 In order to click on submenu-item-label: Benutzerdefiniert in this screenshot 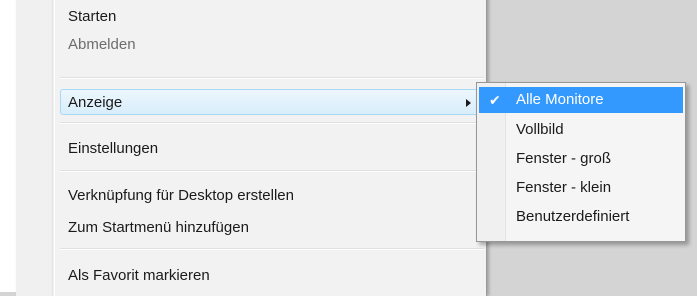, I will do `click(573, 216)`.